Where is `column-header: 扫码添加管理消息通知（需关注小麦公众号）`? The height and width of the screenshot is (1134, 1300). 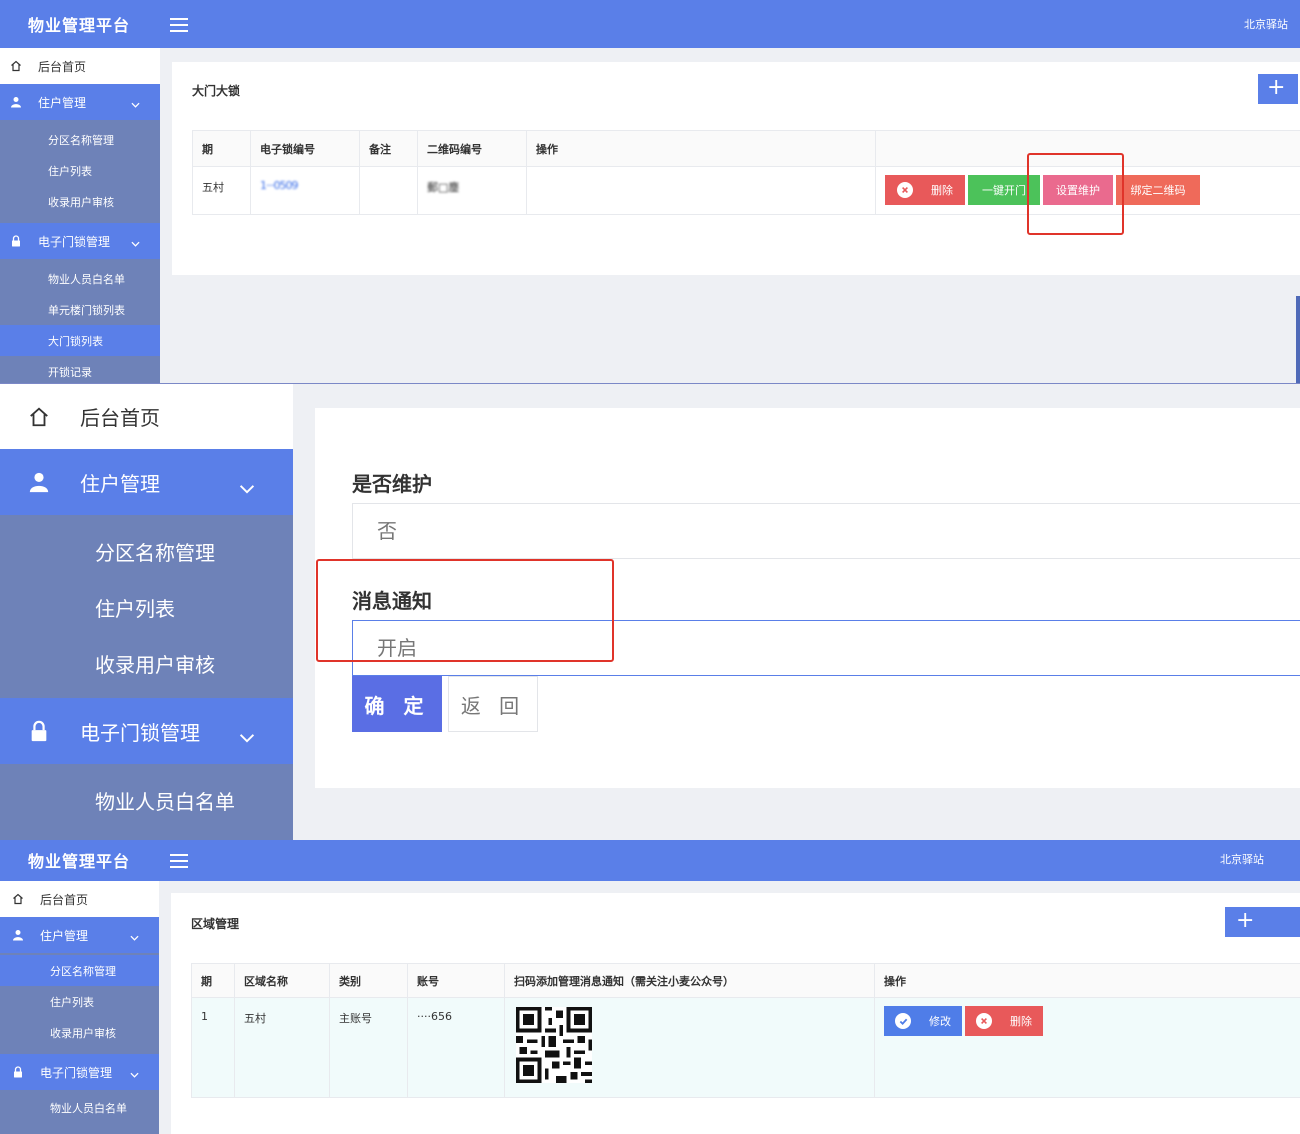
column-header: 扫码添加管理消息通知（需关注小麦公众号） is located at coordinates (689, 980).